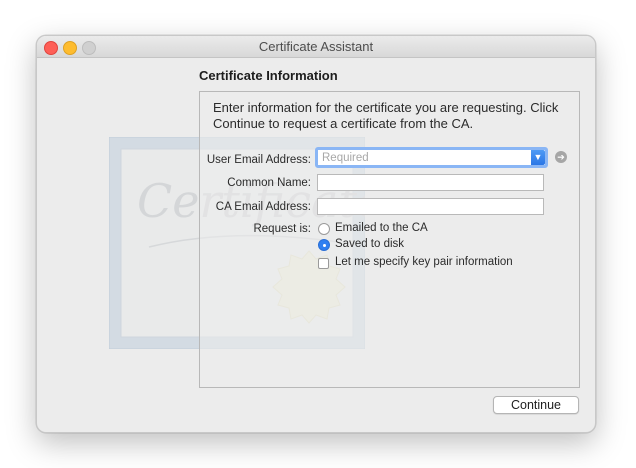  What do you see at coordinates (536, 405) in the screenshot?
I see `continue-button: Continue` at bounding box center [536, 405].